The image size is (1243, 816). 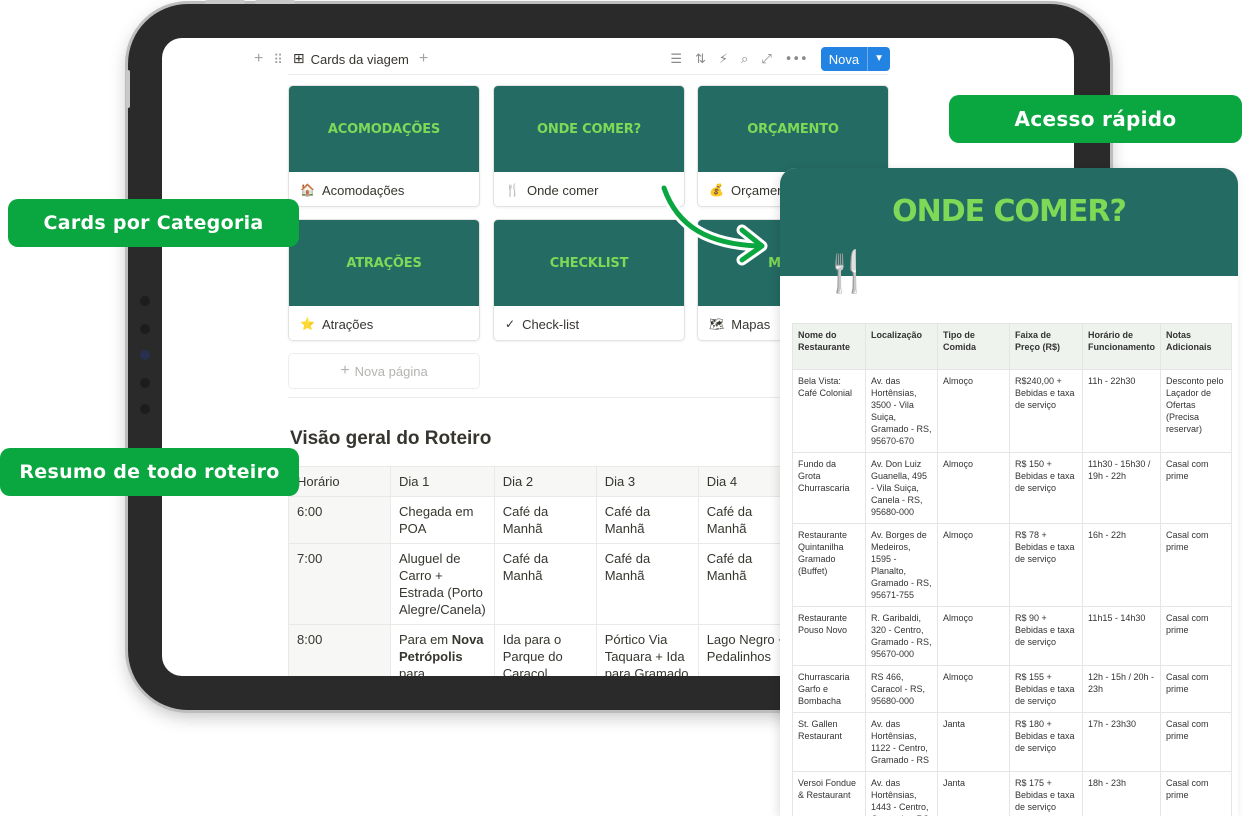 I want to click on expand-icon: ⤢, so click(x=766, y=59).